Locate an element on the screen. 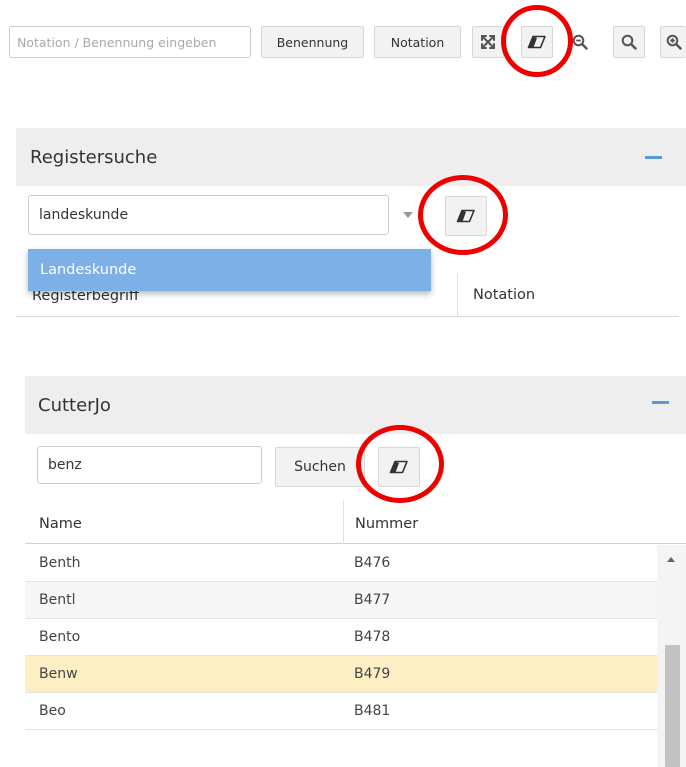 The width and height of the screenshot is (686, 767). autocomplete-option: Landeskunde is located at coordinates (229, 270).